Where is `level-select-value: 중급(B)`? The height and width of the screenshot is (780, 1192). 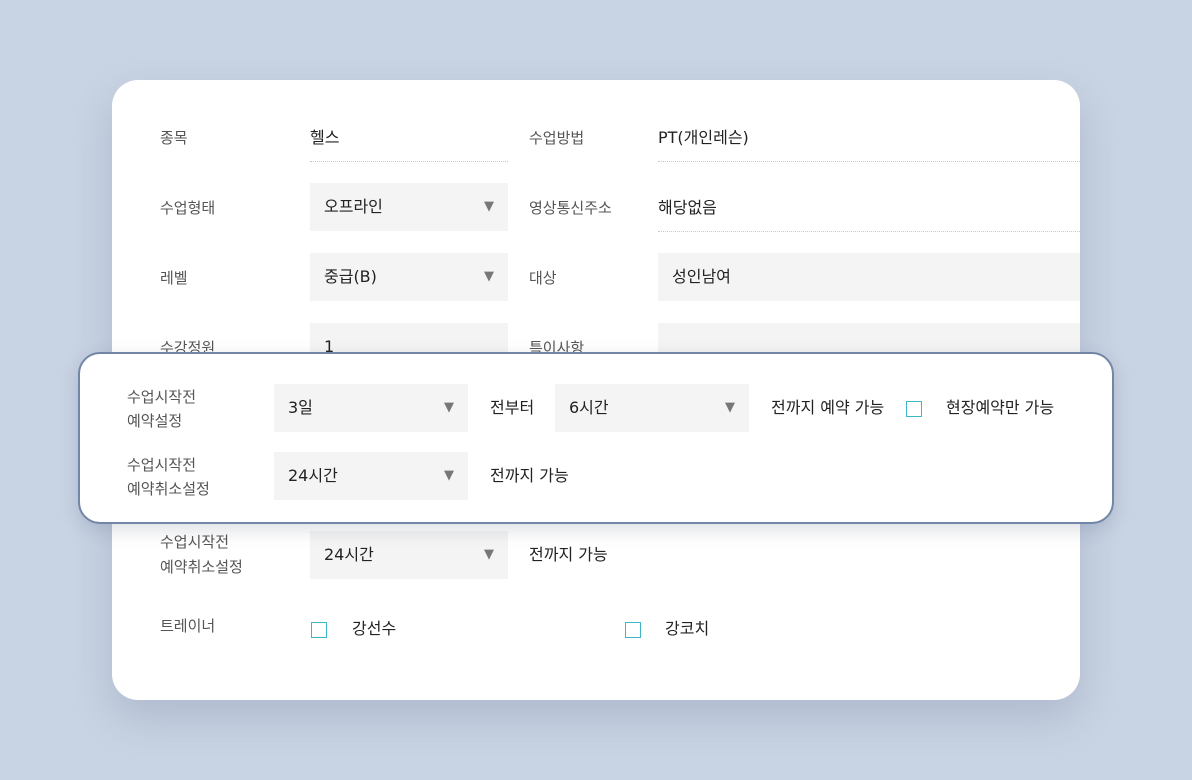
level-select-value: 중급(B) is located at coordinates (350, 276).